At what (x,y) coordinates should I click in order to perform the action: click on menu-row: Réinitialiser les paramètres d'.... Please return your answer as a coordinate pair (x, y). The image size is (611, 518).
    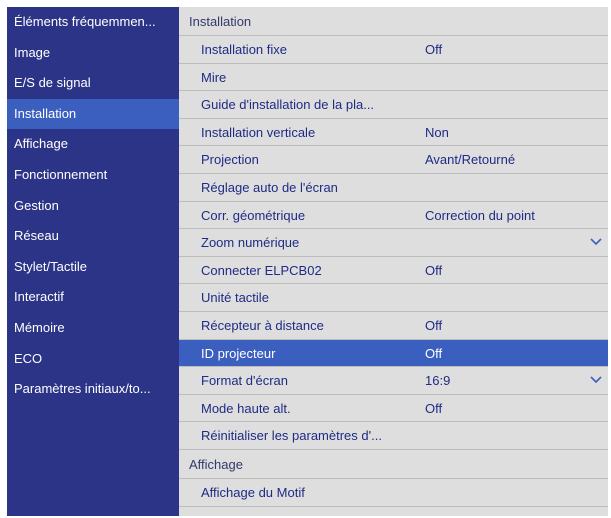
    Looking at the image, I should click on (393, 436).